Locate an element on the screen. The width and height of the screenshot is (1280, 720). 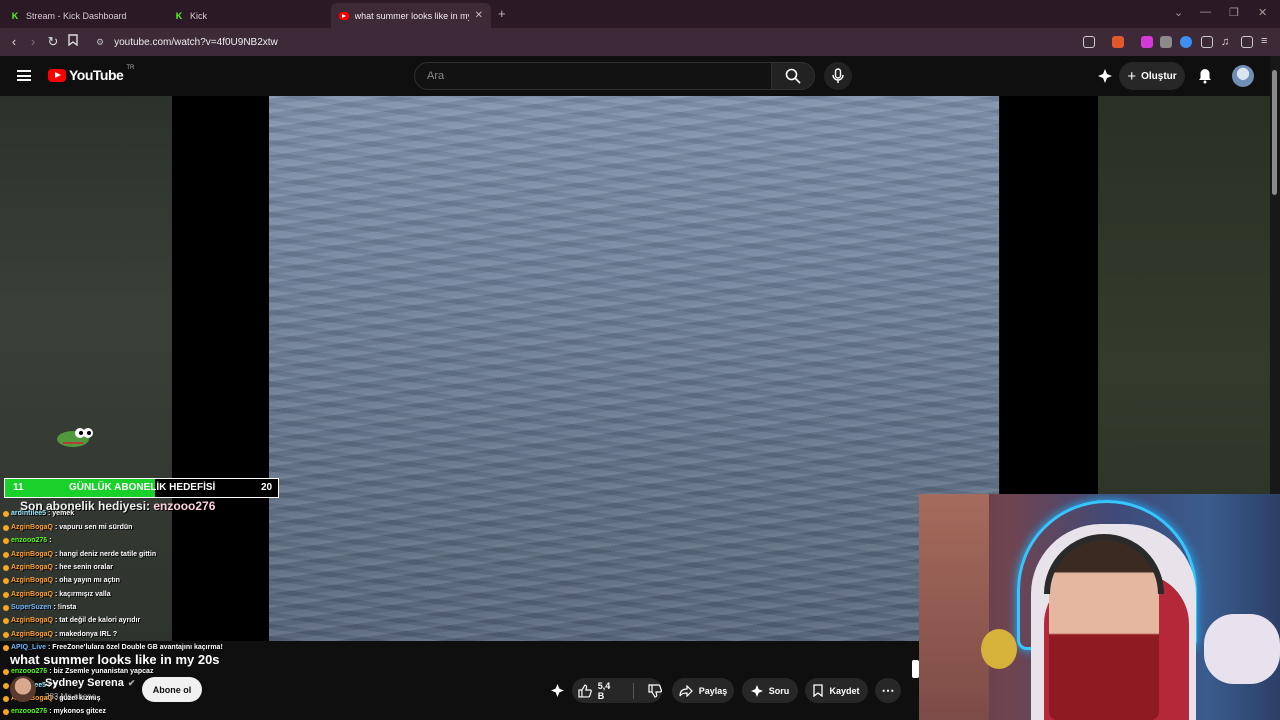
tab-kick: K Kick is located at coordinates (248, 15).